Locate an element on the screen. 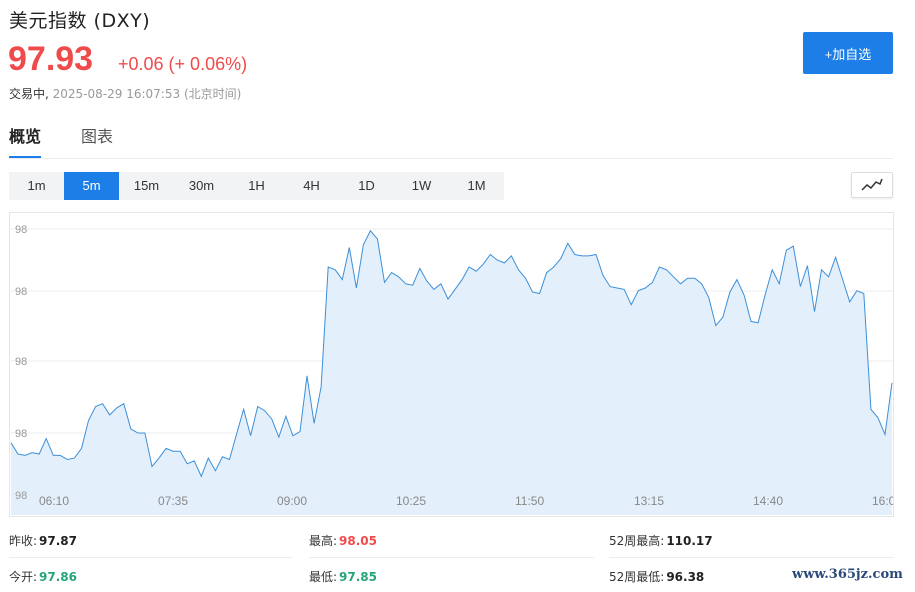  stat-value: 98.05 is located at coordinates (358, 541).